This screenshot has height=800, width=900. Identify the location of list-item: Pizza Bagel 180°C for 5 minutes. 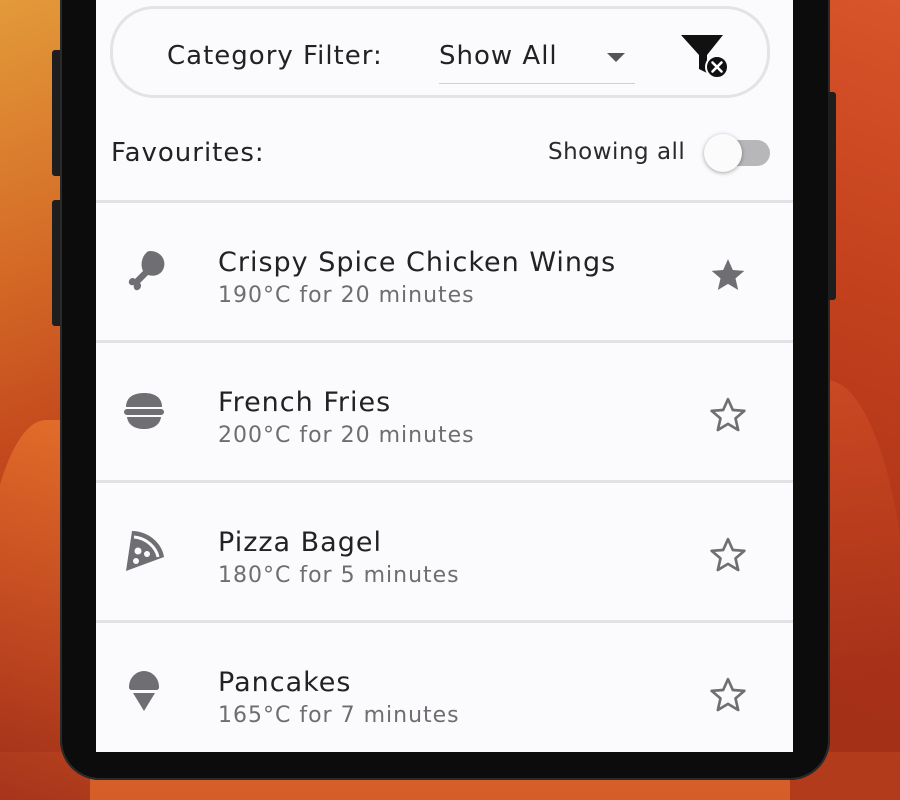
(444, 550).